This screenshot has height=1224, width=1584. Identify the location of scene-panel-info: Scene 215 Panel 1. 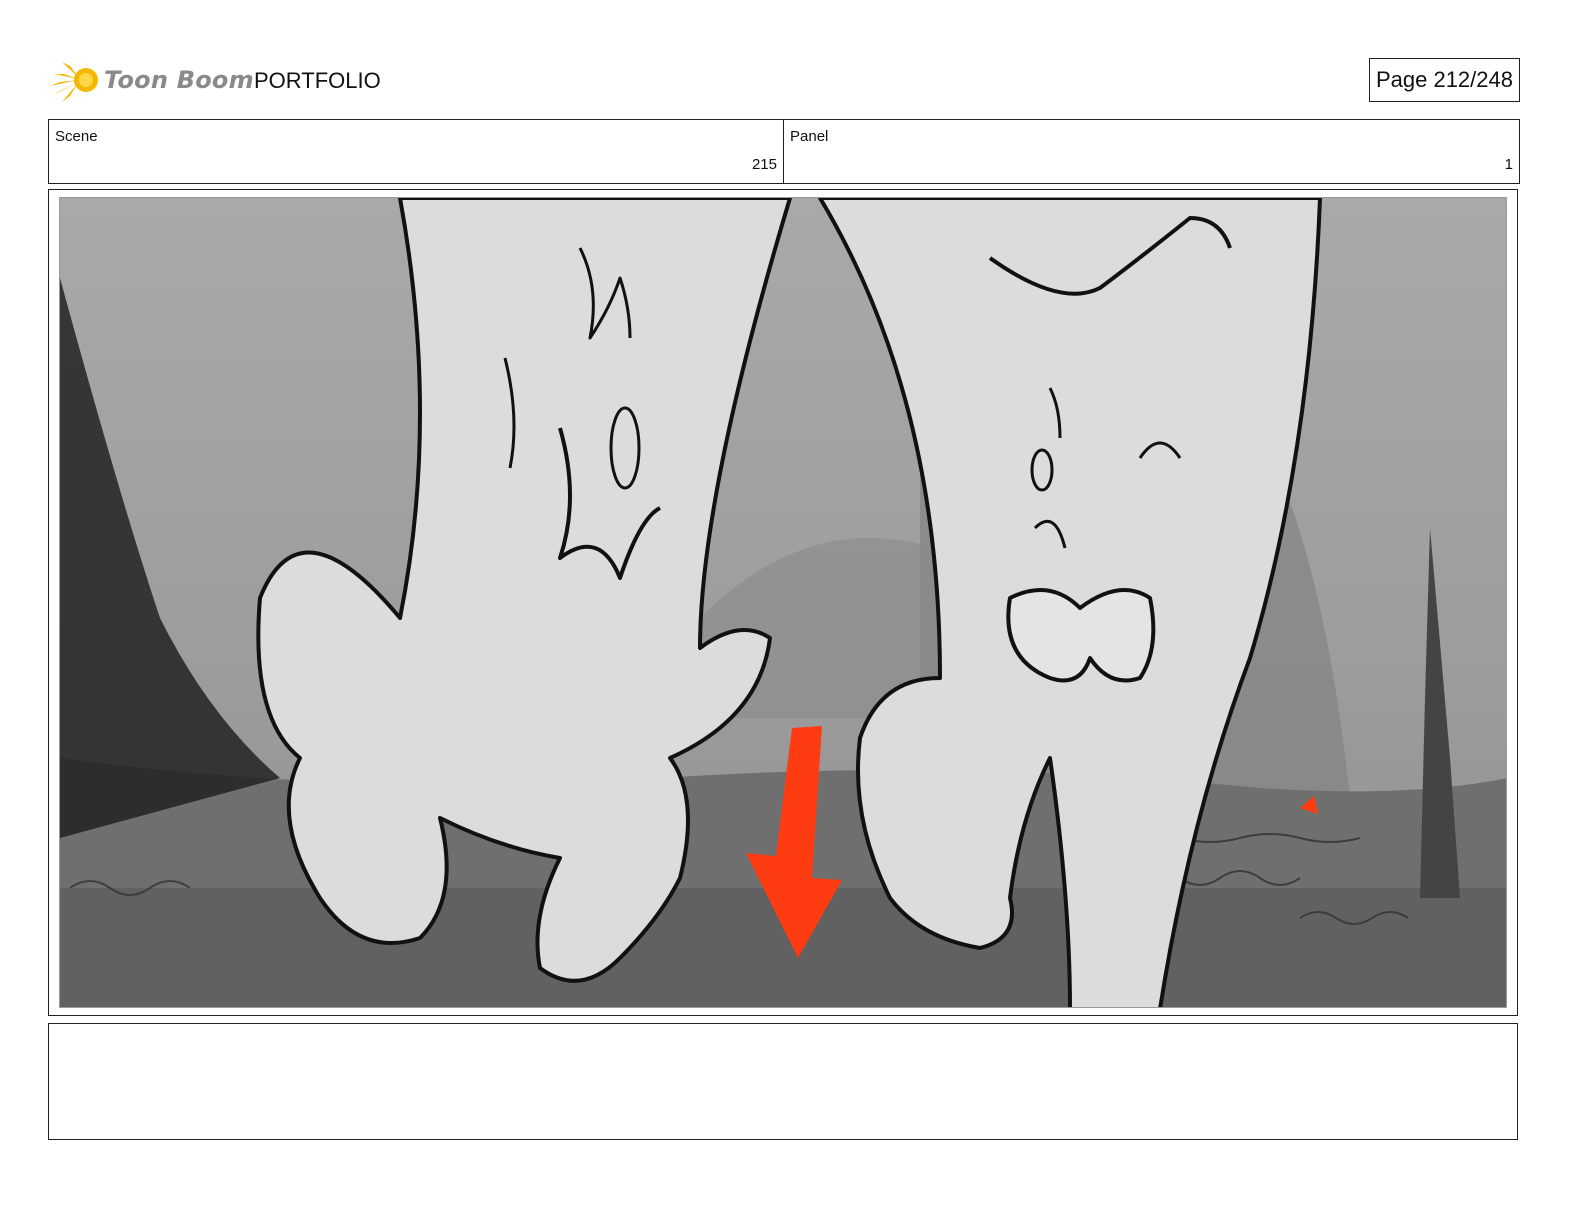
(784, 151).